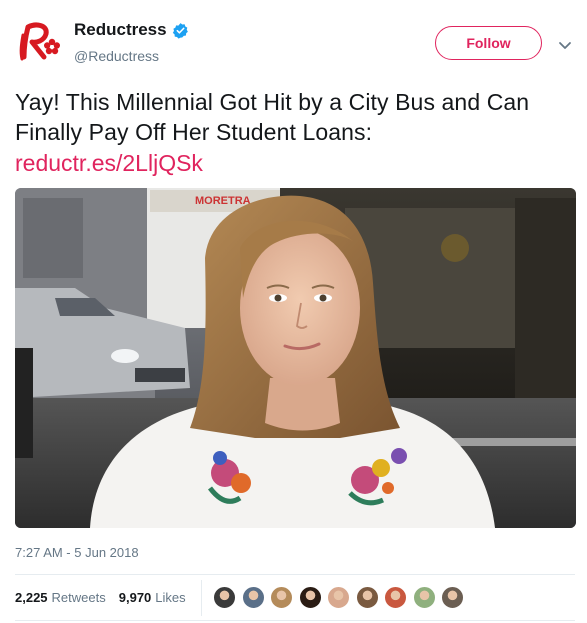  Describe the element at coordinates (488, 43) in the screenshot. I see `follow-button: Follow` at that location.